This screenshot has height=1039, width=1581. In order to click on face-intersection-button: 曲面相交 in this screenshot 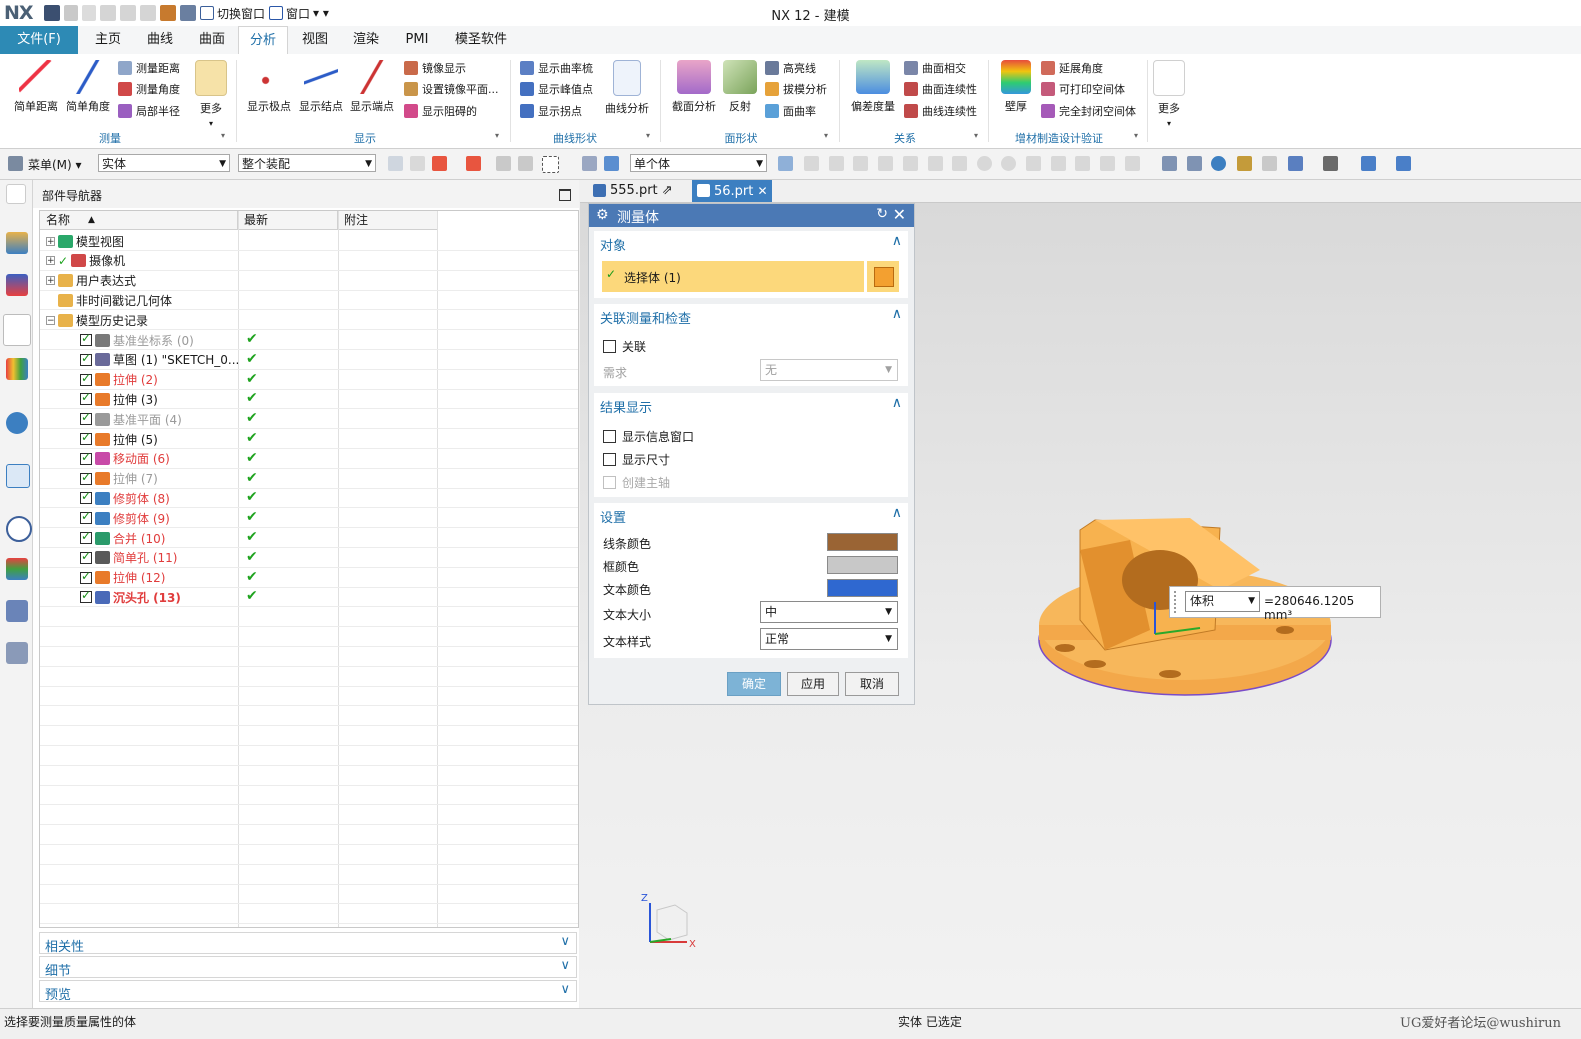, I will do `click(935, 68)`.